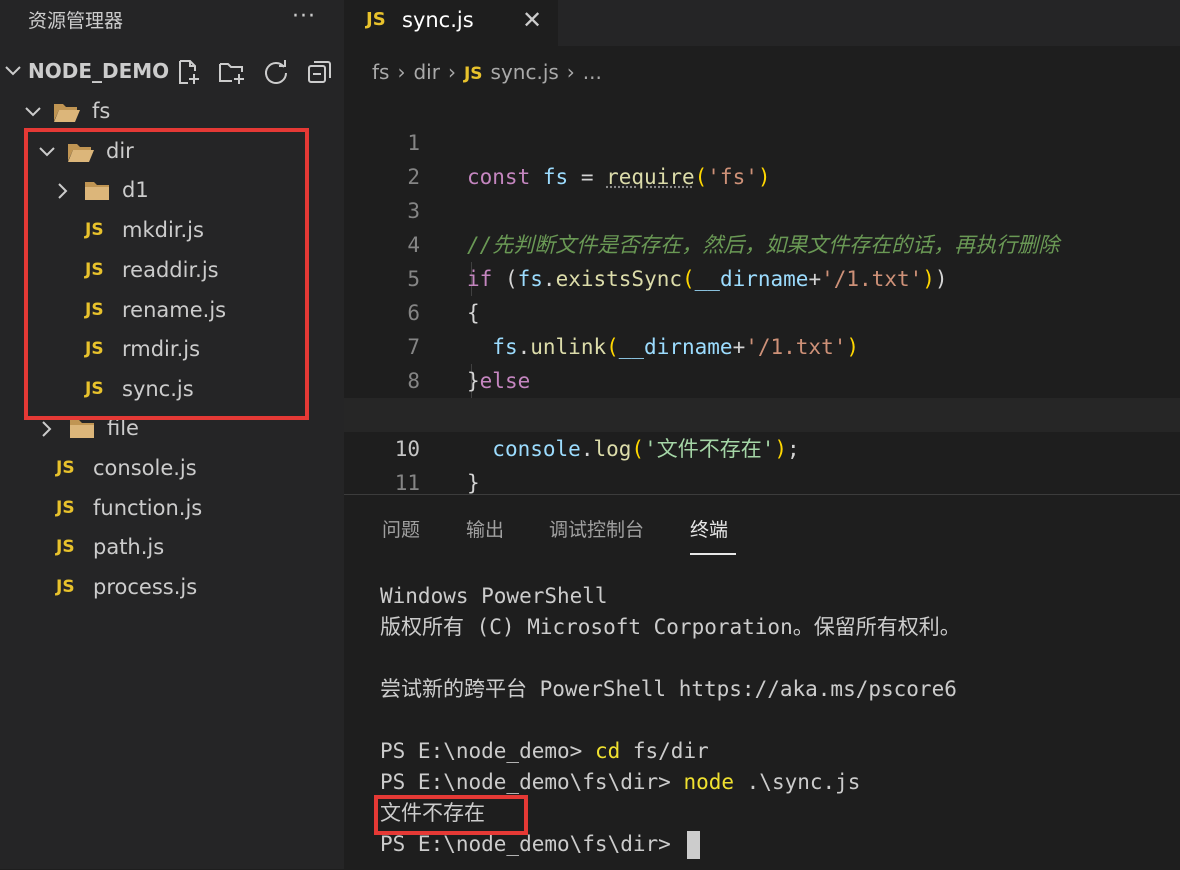  What do you see at coordinates (532, 20) in the screenshot?
I see `close-icon: ✕` at bounding box center [532, 20].